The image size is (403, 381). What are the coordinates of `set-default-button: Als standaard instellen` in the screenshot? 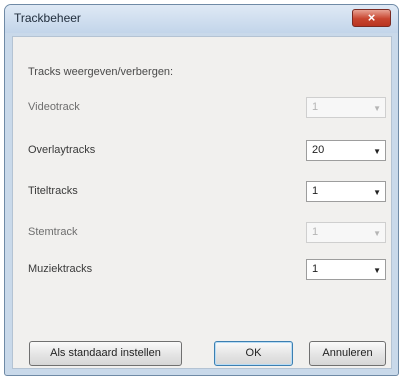 It's located at (105, 353).